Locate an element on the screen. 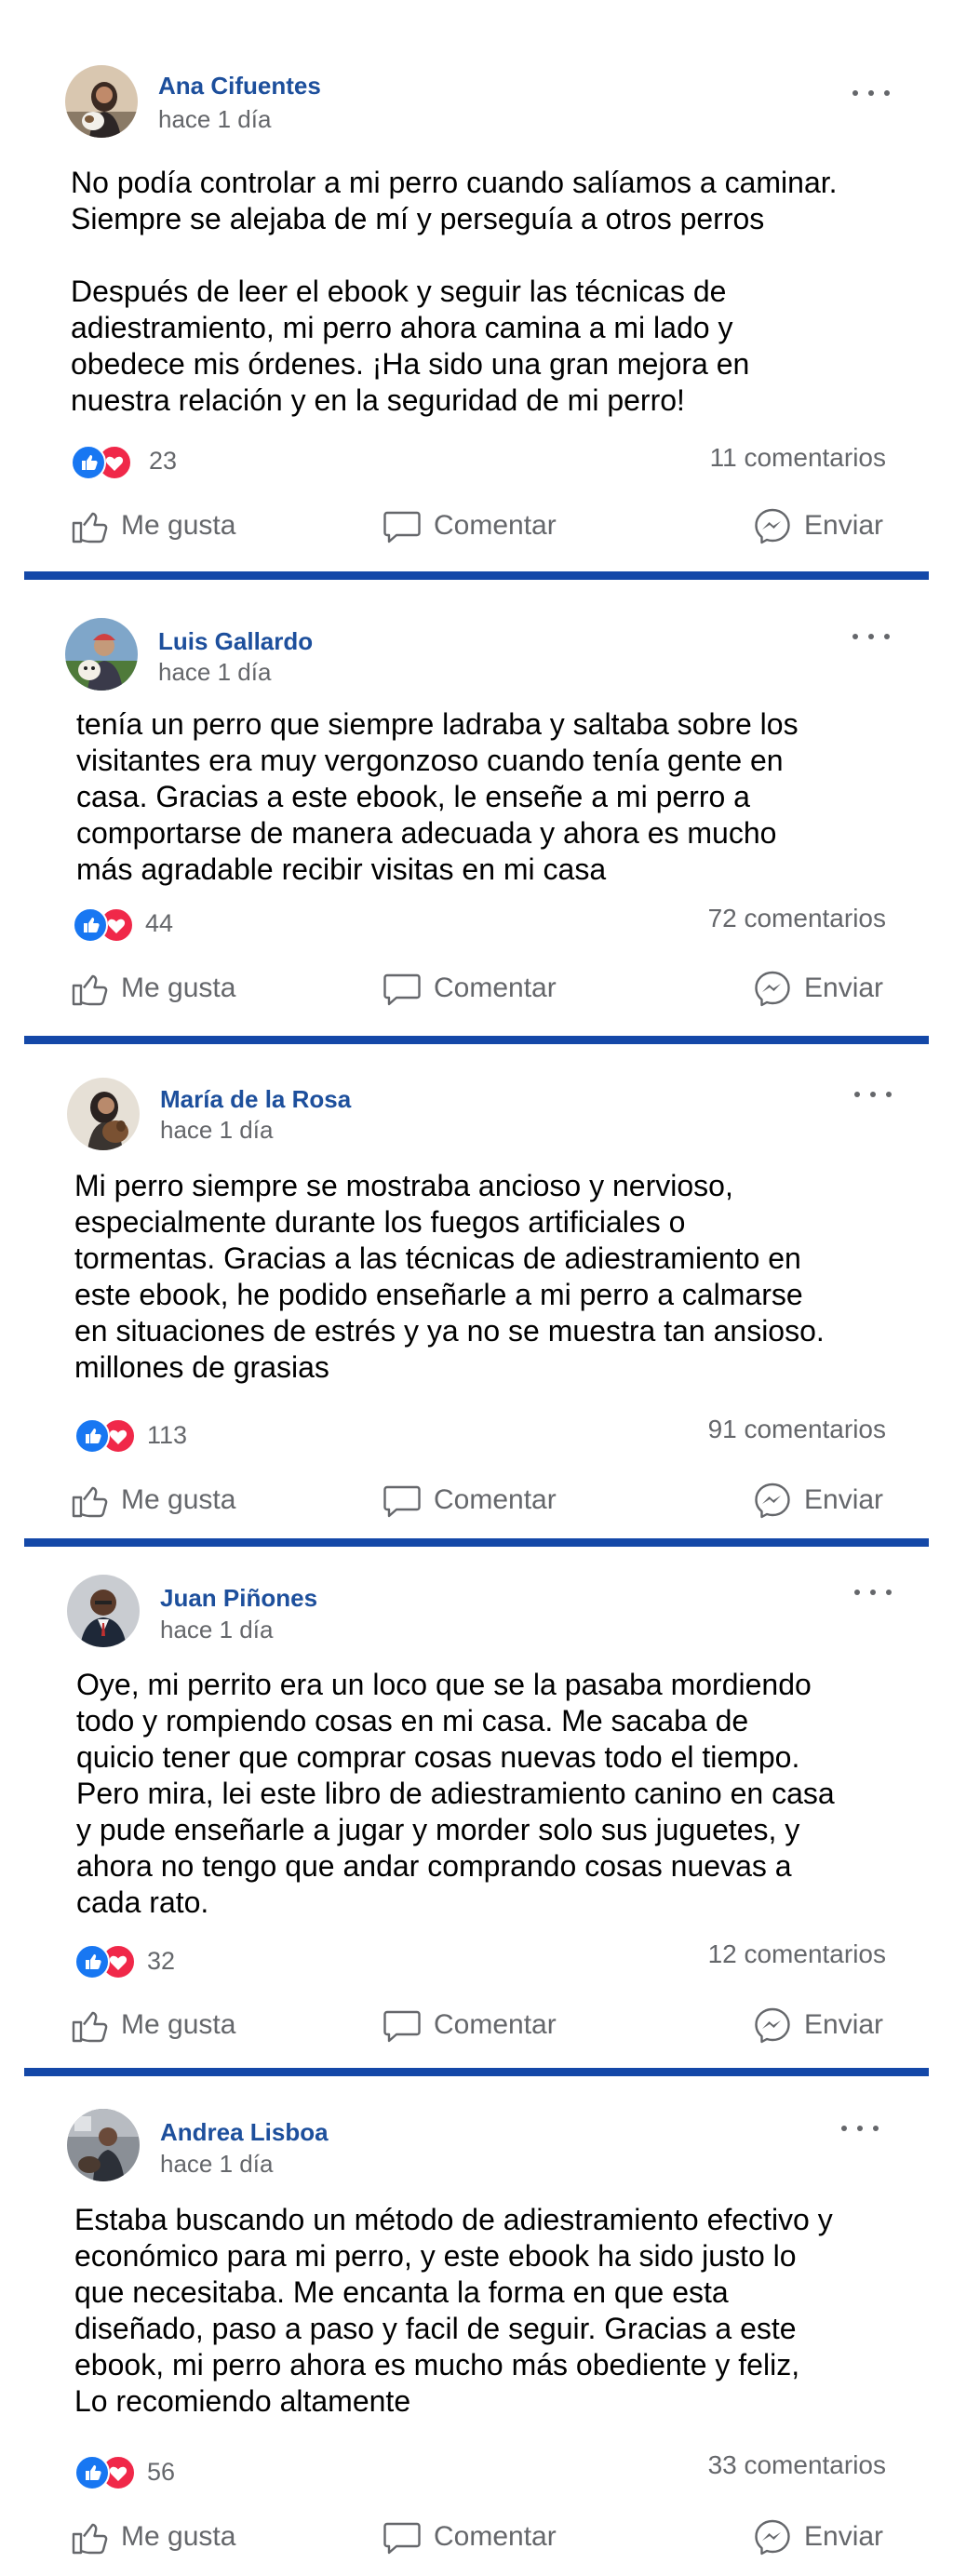  reaction-count: 32 is located at coordinates (161, 1962).